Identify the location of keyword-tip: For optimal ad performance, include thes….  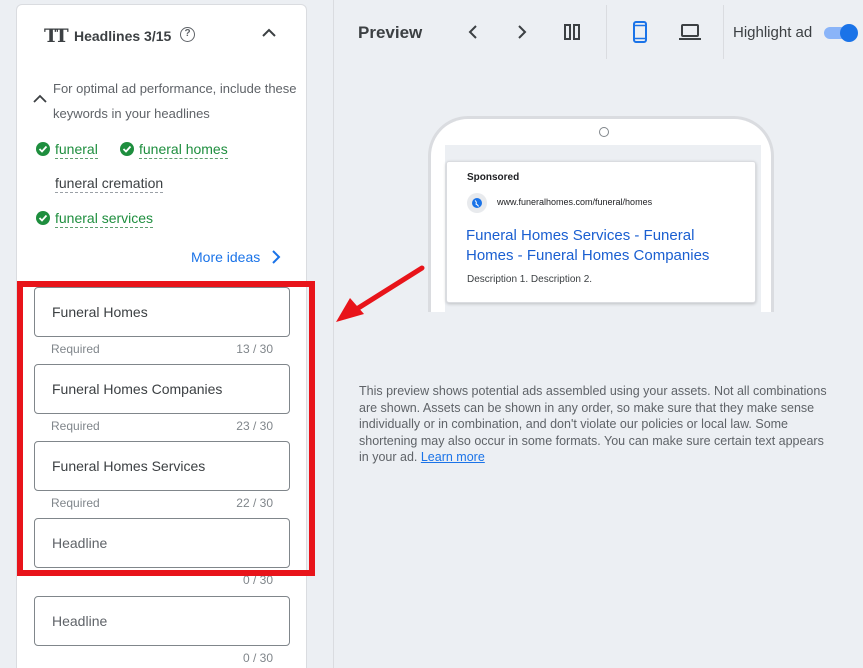
(175, 101).